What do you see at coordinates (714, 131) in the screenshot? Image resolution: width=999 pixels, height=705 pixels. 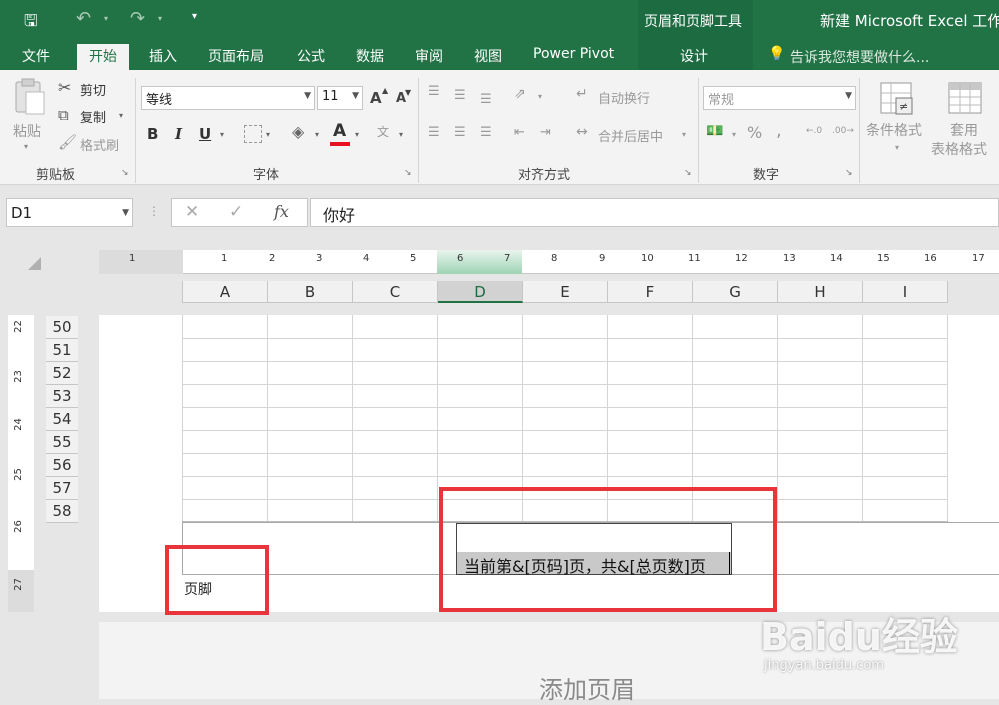 I see `currency-icon: 💵` at bounding box center [714, 131].